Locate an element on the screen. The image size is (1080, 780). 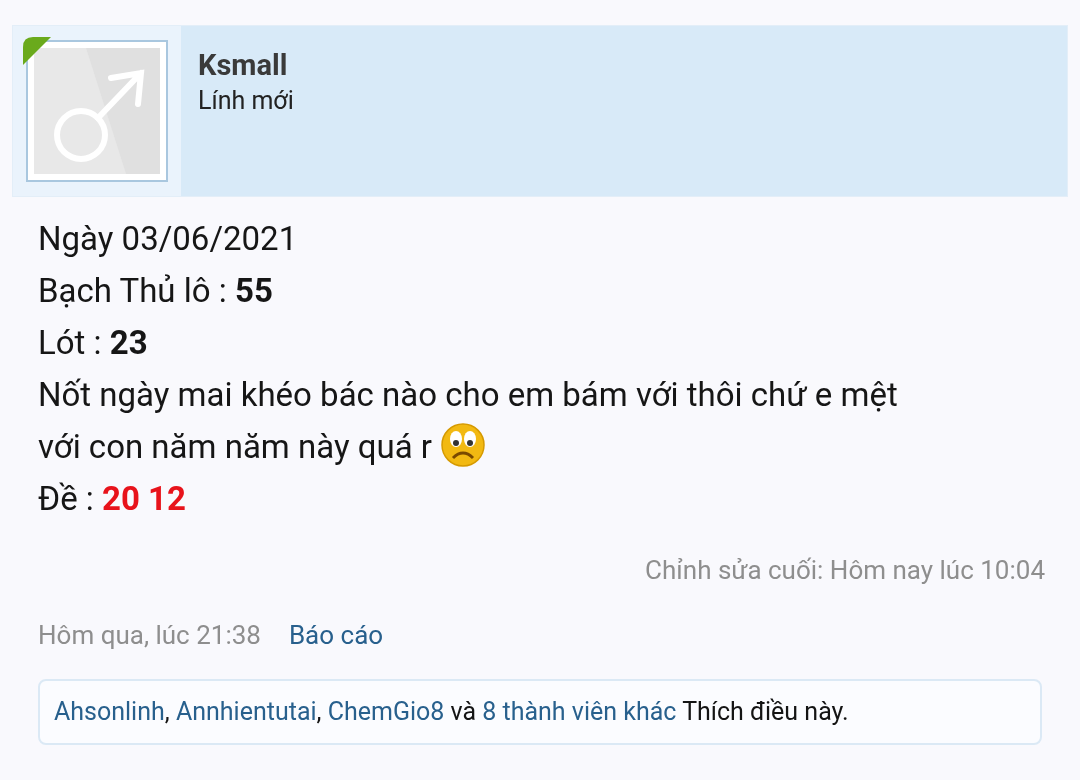
post-text: Bạch Thủ lô : 55 is located at coordinates (156, 291).